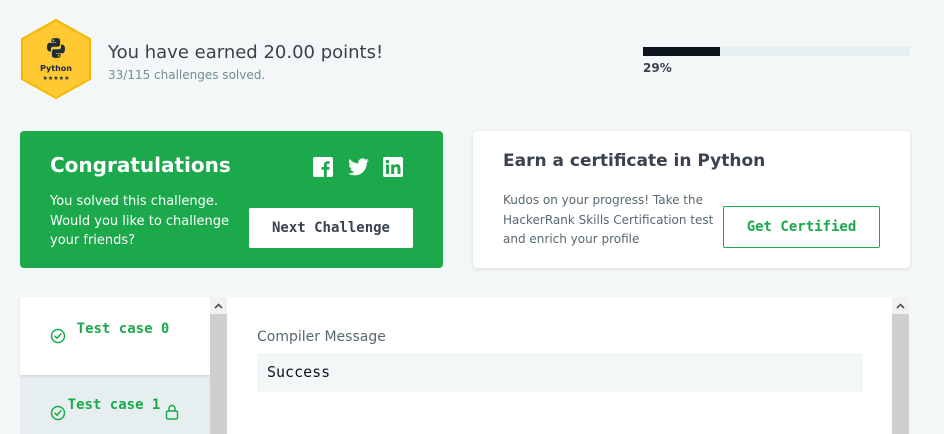 This screenshot has width=944, height=434. What do you see at coordinates (323, 167) in the screenshot?
I see `facebook-icon` at bounding box center [323, 167].